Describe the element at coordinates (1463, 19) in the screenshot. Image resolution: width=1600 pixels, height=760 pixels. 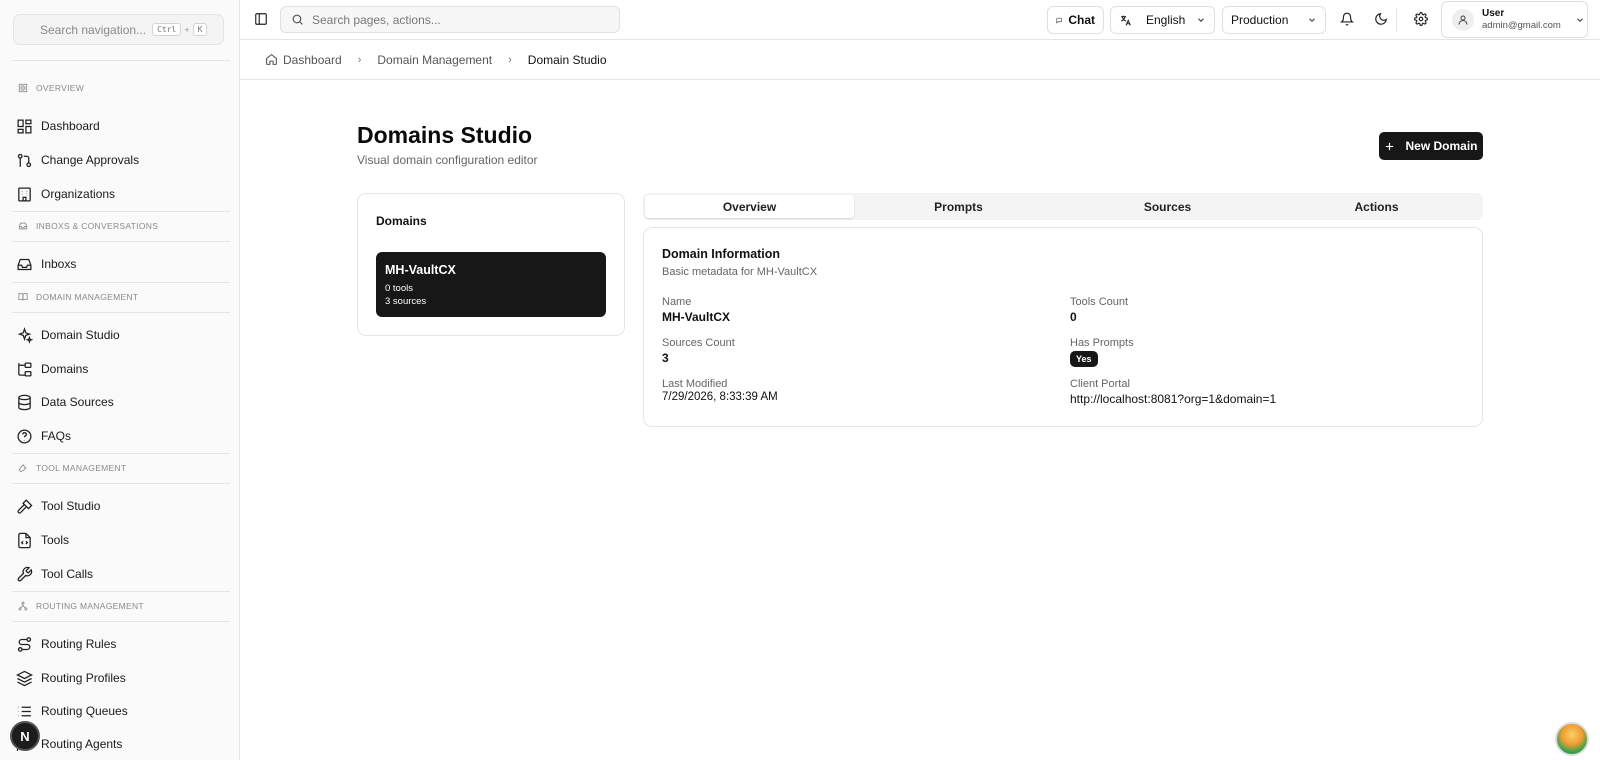
I see `user-avatar` at that location.